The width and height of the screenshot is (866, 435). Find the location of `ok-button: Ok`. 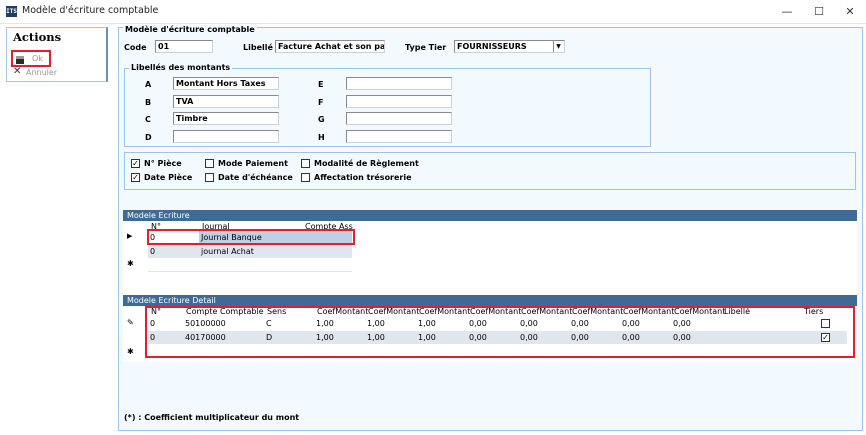

ok-button: Ok is located at coordinates (31, 58).